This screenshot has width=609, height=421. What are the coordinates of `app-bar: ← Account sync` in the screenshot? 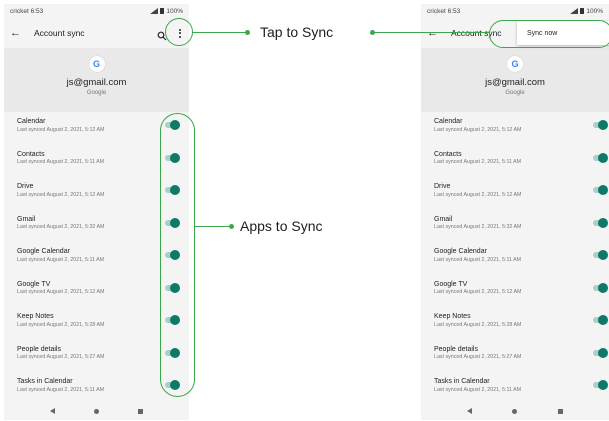 It's located at (96, 33).